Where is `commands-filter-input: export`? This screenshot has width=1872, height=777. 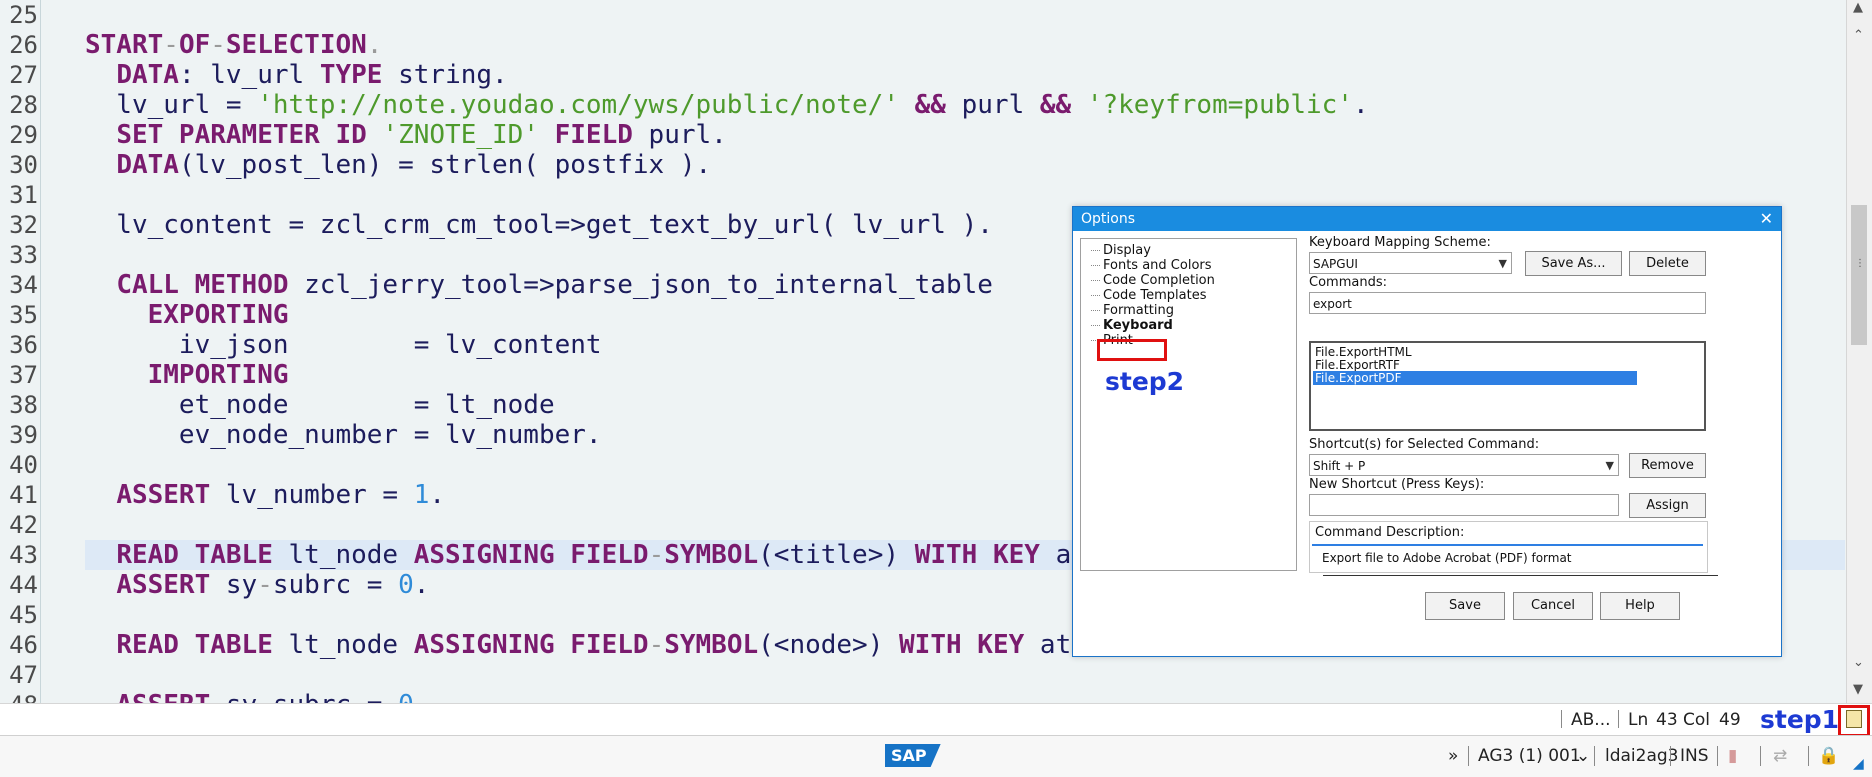
commands-filter-input: export is located at coordinates (1507, 303).